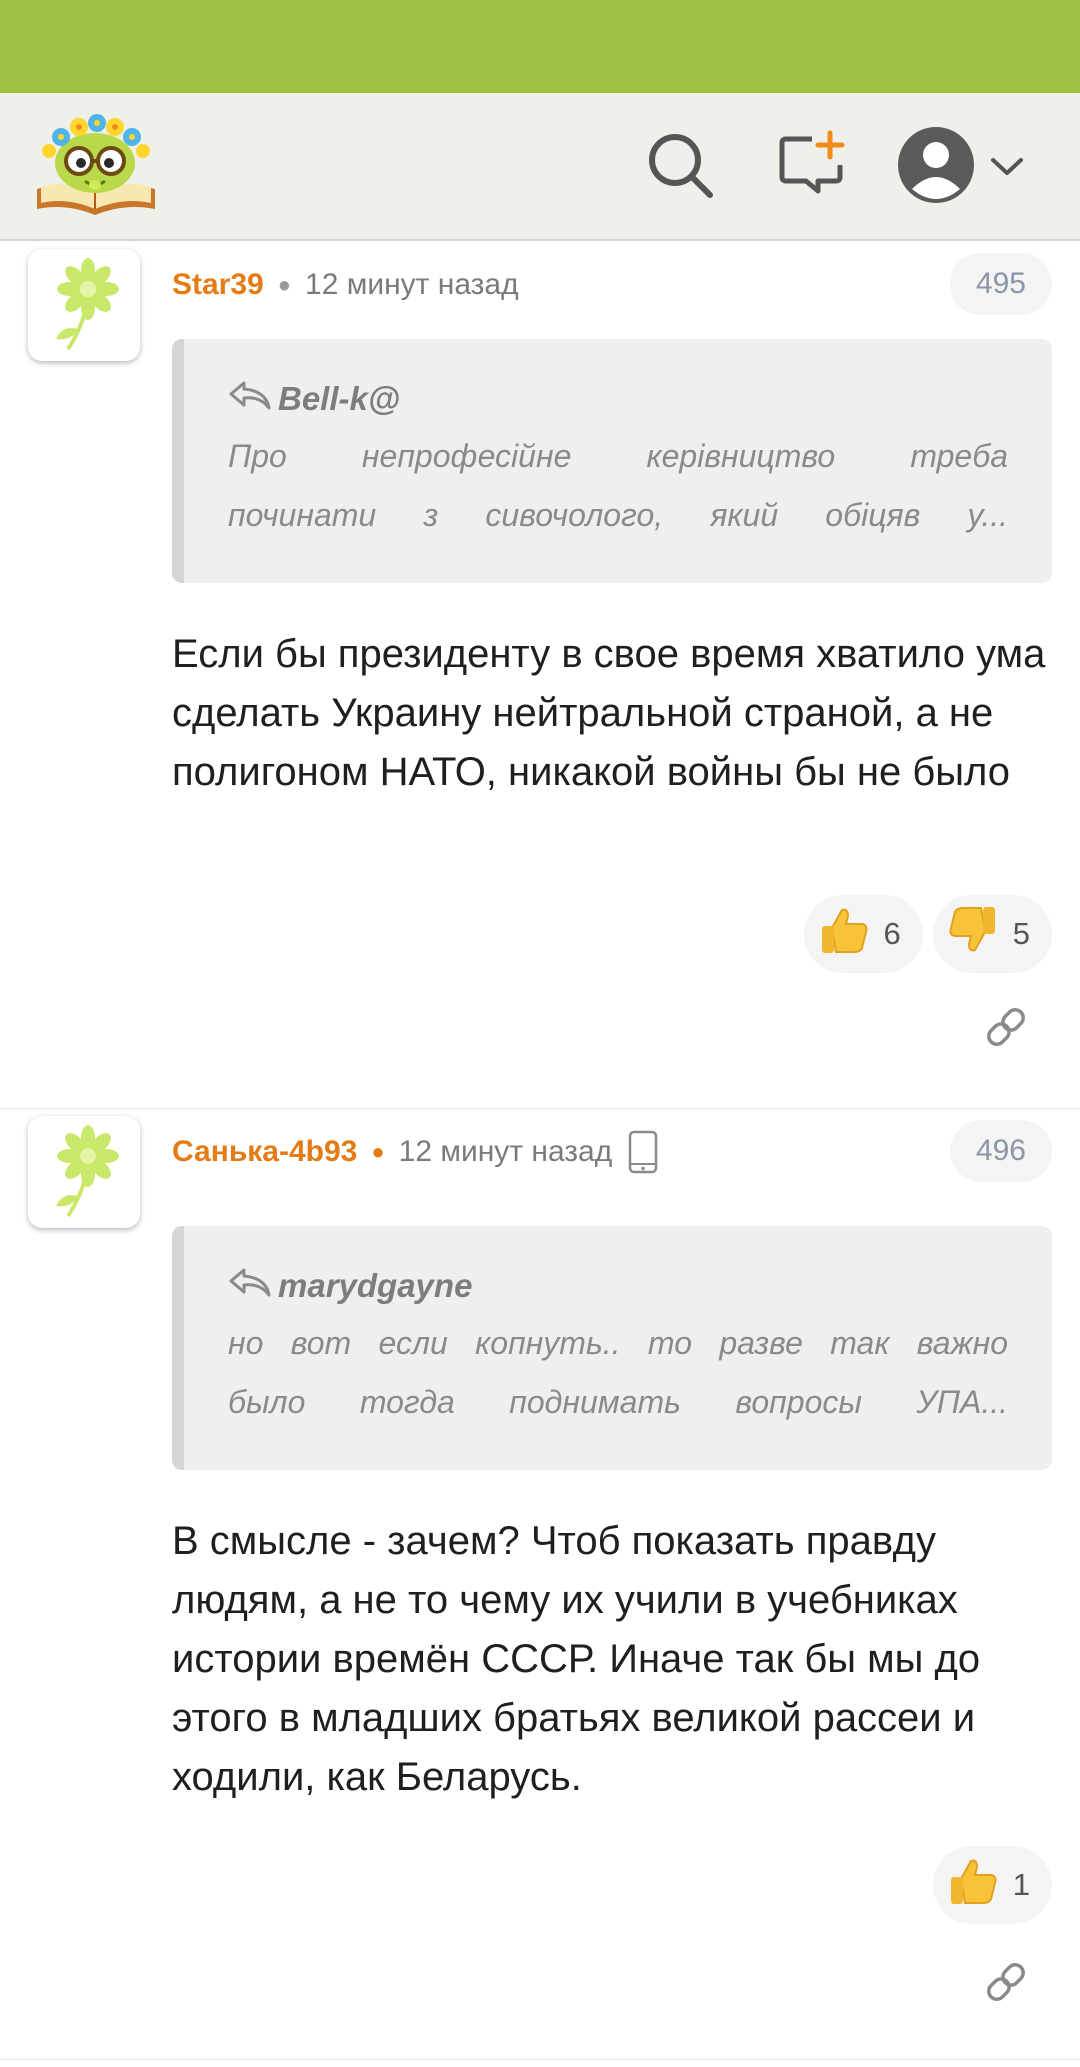  I want to click on comment-meta: Санька-4b93 ● 12 минут назад, so click(415, 1152).